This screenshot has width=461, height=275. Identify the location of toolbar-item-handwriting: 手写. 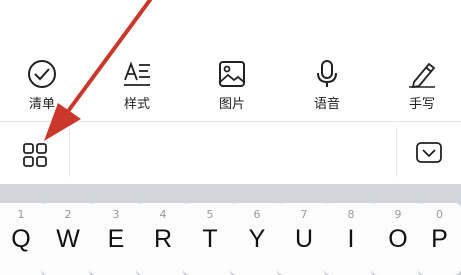
(422, 86).